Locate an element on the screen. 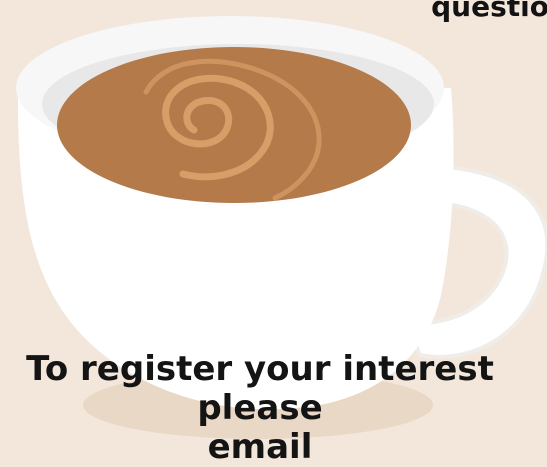  top-partial-text: questio is located at coordinates (489, 11).